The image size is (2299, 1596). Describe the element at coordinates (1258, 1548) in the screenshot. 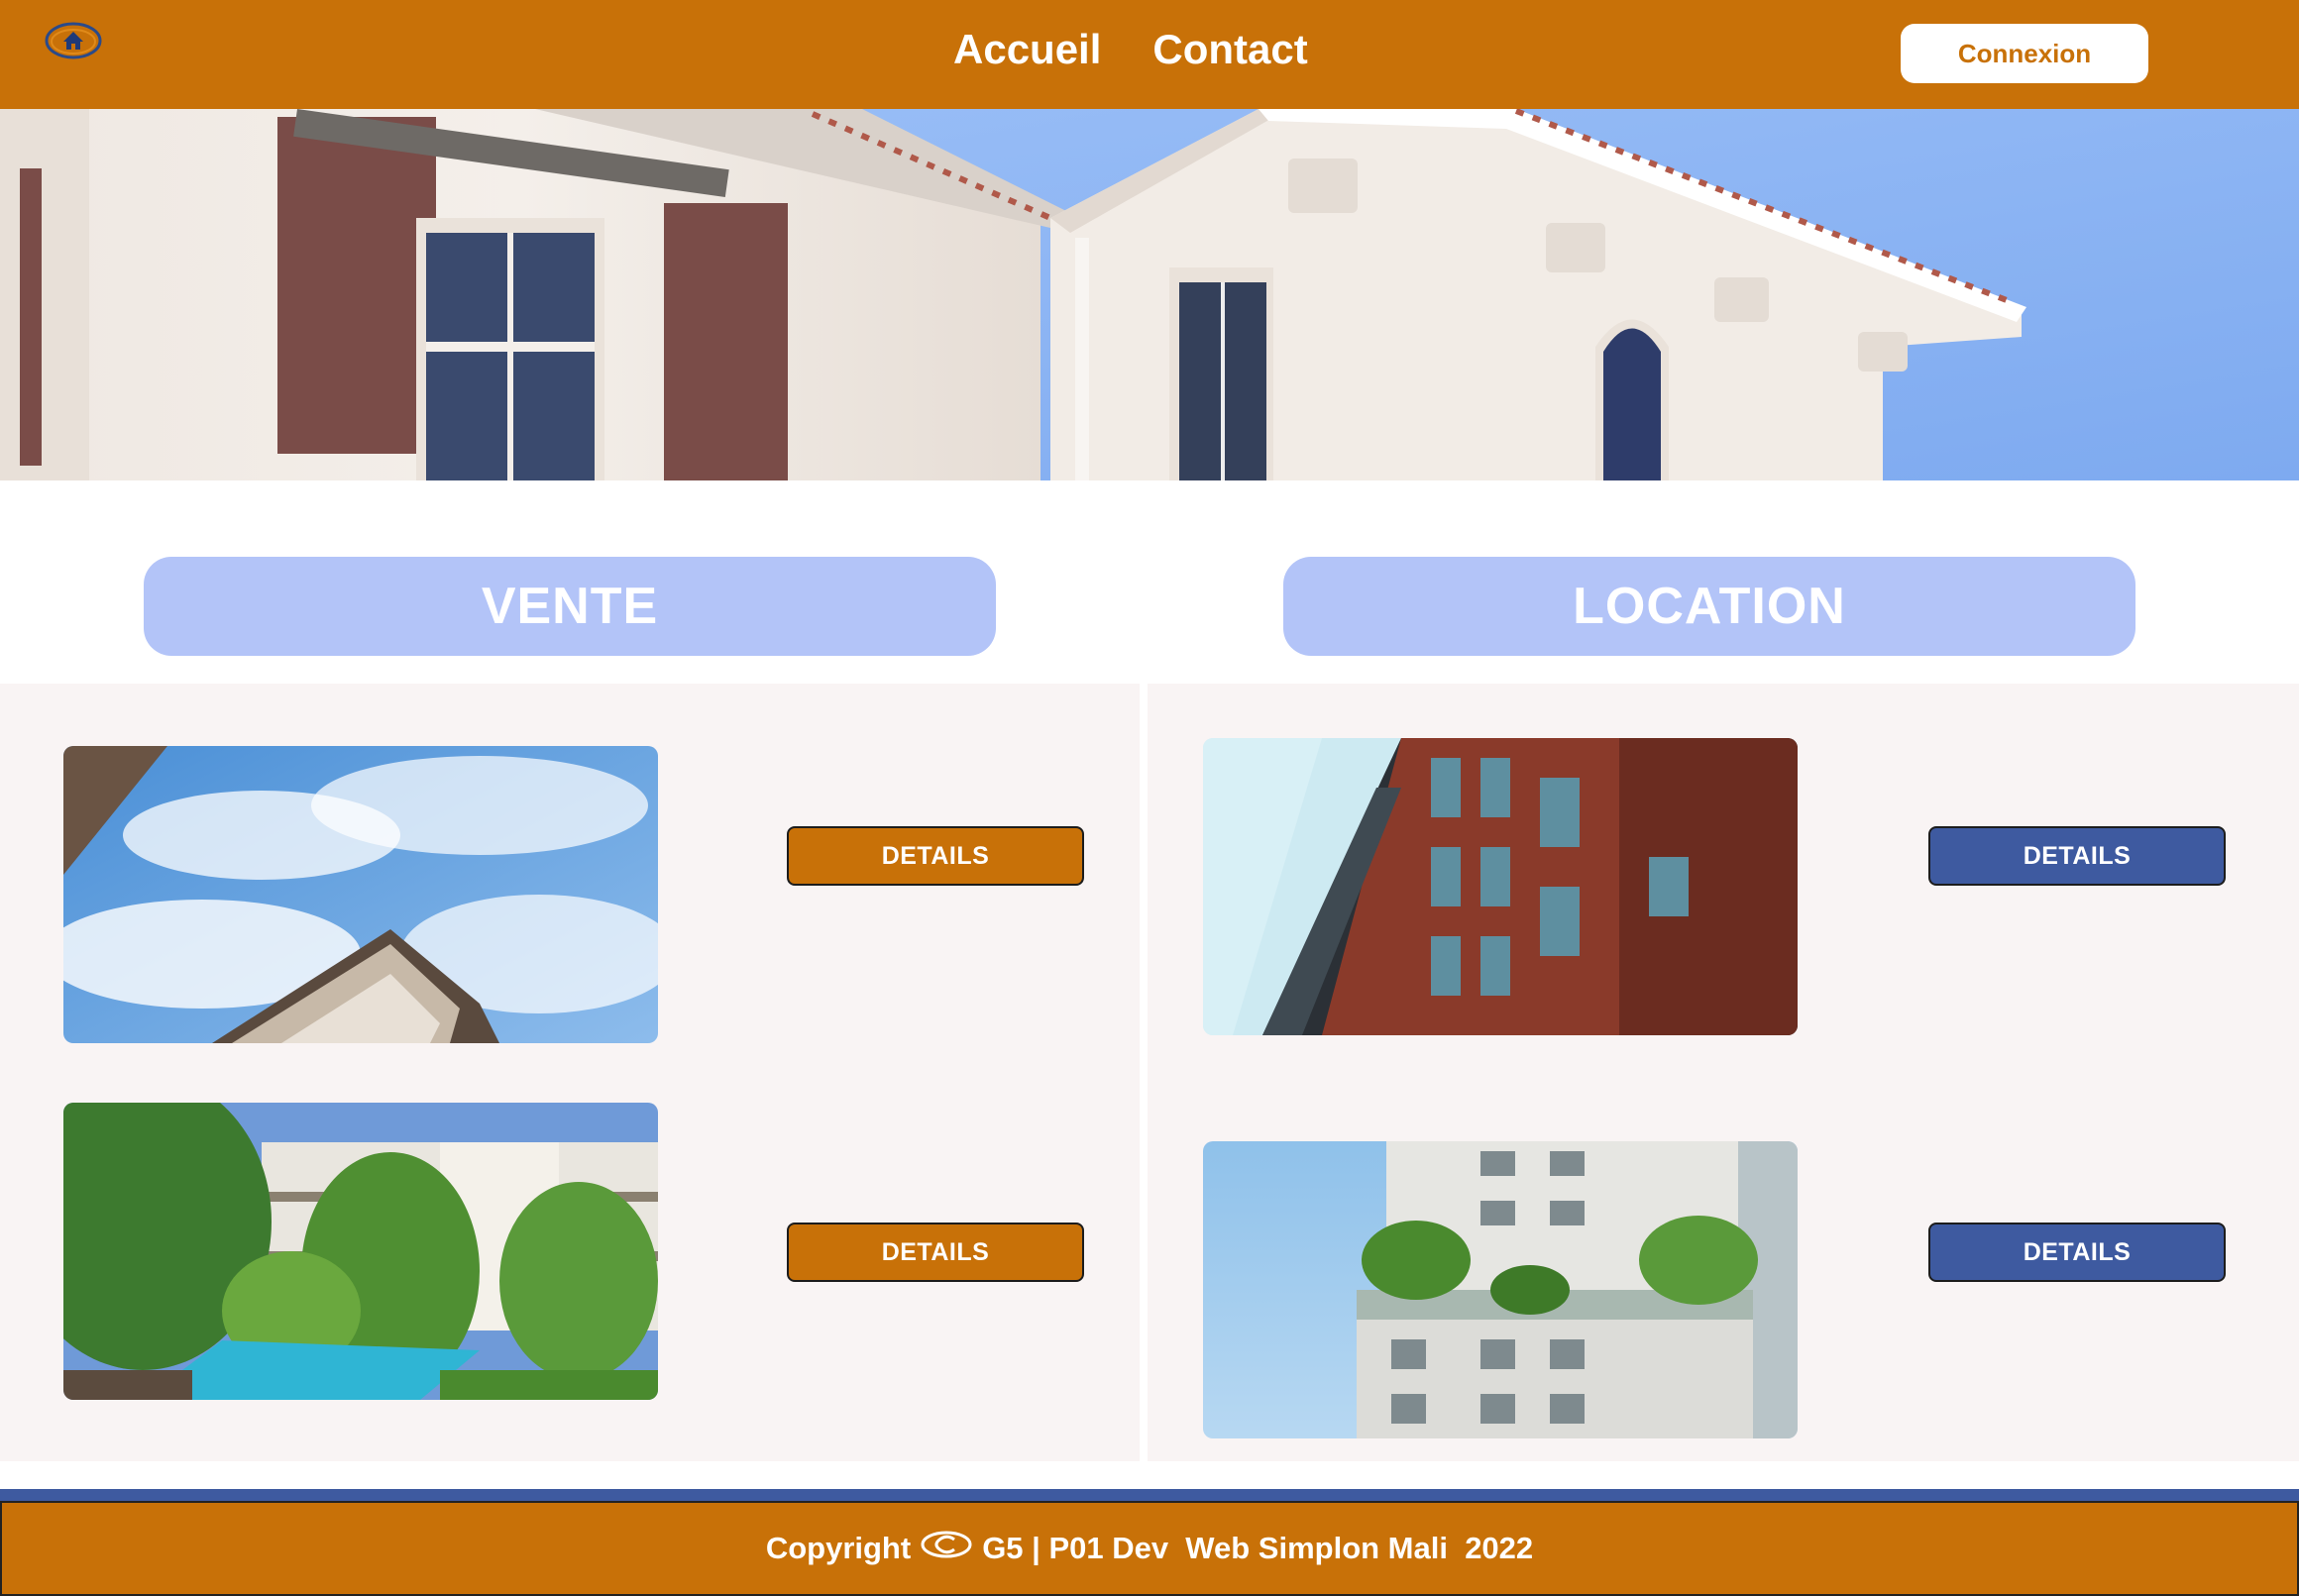

I see `footer-credits-text: G5 | P01 Dev Web Simplon Mali 2022` at that location.